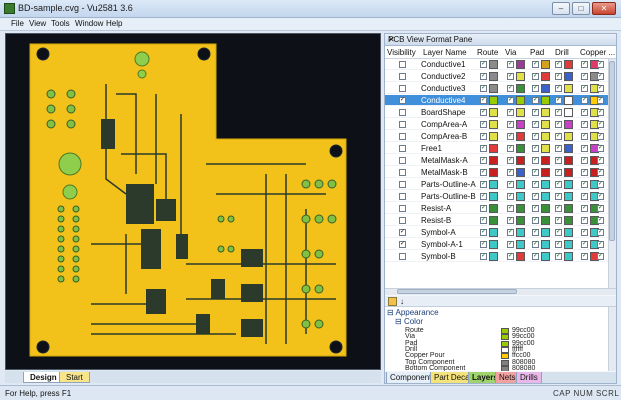 This screenshot has height=400, width=621. What do you see at coordinates (114, 23) in the screenshot?
I see `menu-help: Help` at bounding box center [114, 23].